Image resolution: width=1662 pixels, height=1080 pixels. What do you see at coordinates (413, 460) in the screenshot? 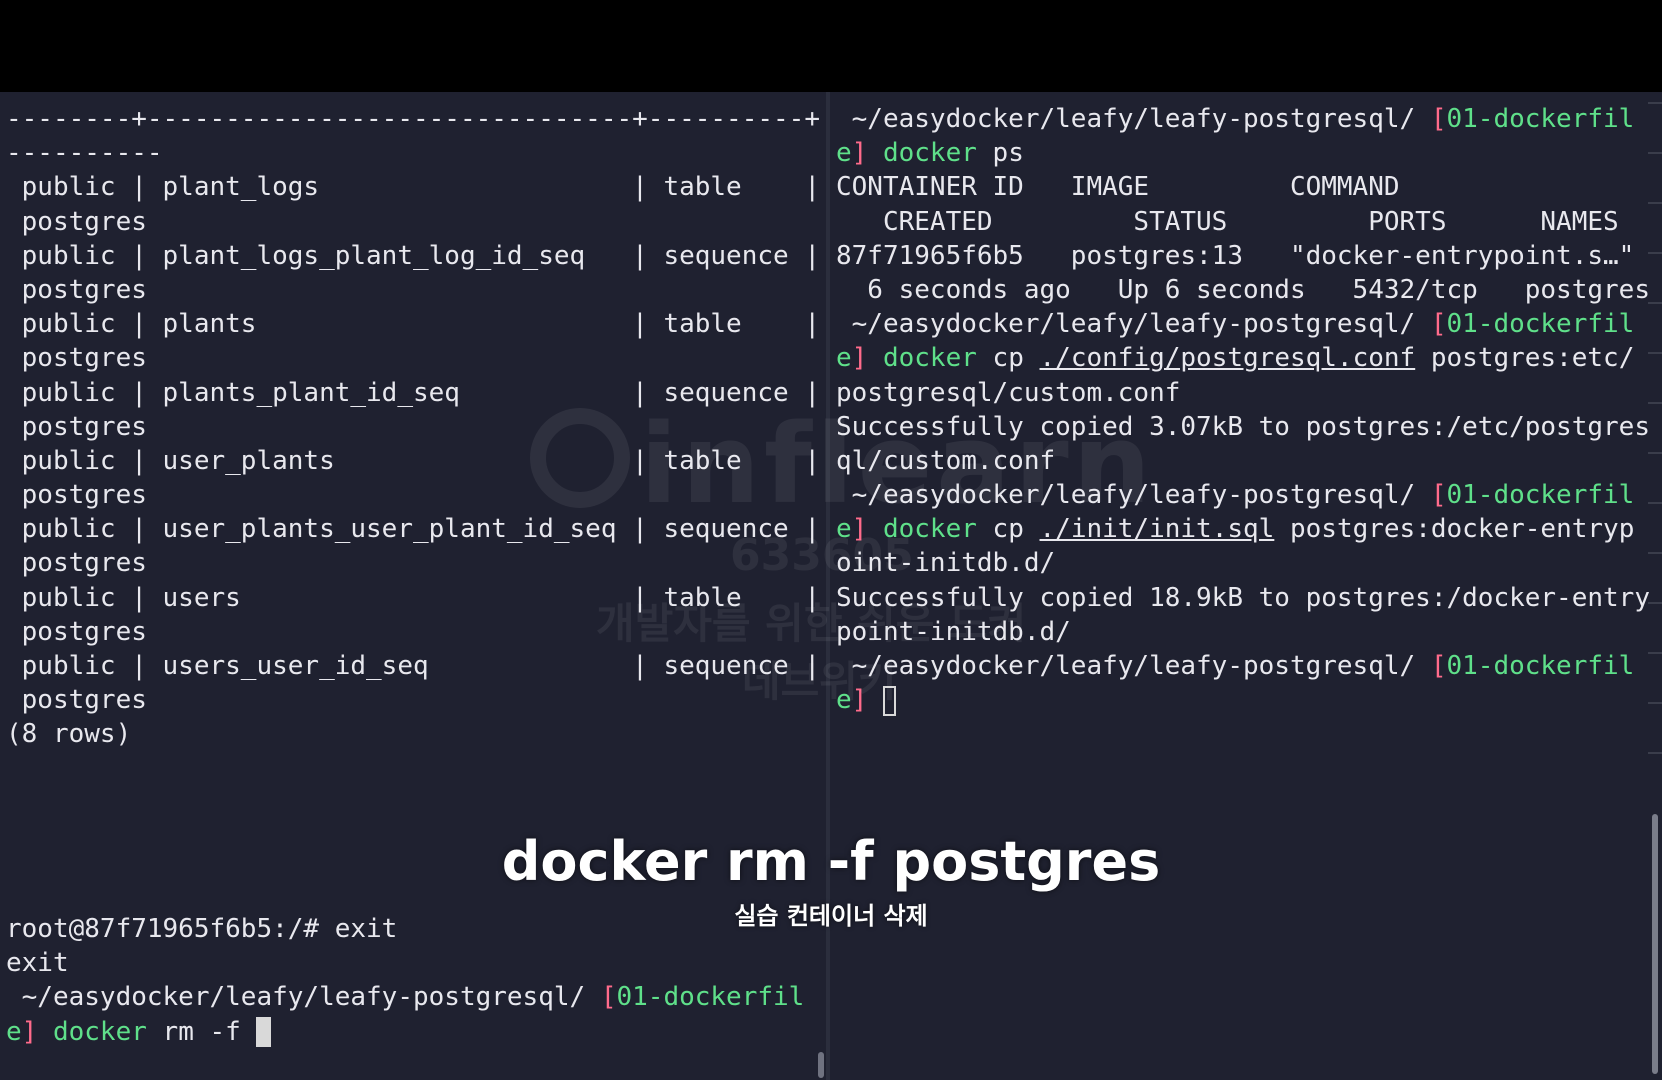
I see `output-line: public | user_plants | table |` at bounding box center [413, 460].